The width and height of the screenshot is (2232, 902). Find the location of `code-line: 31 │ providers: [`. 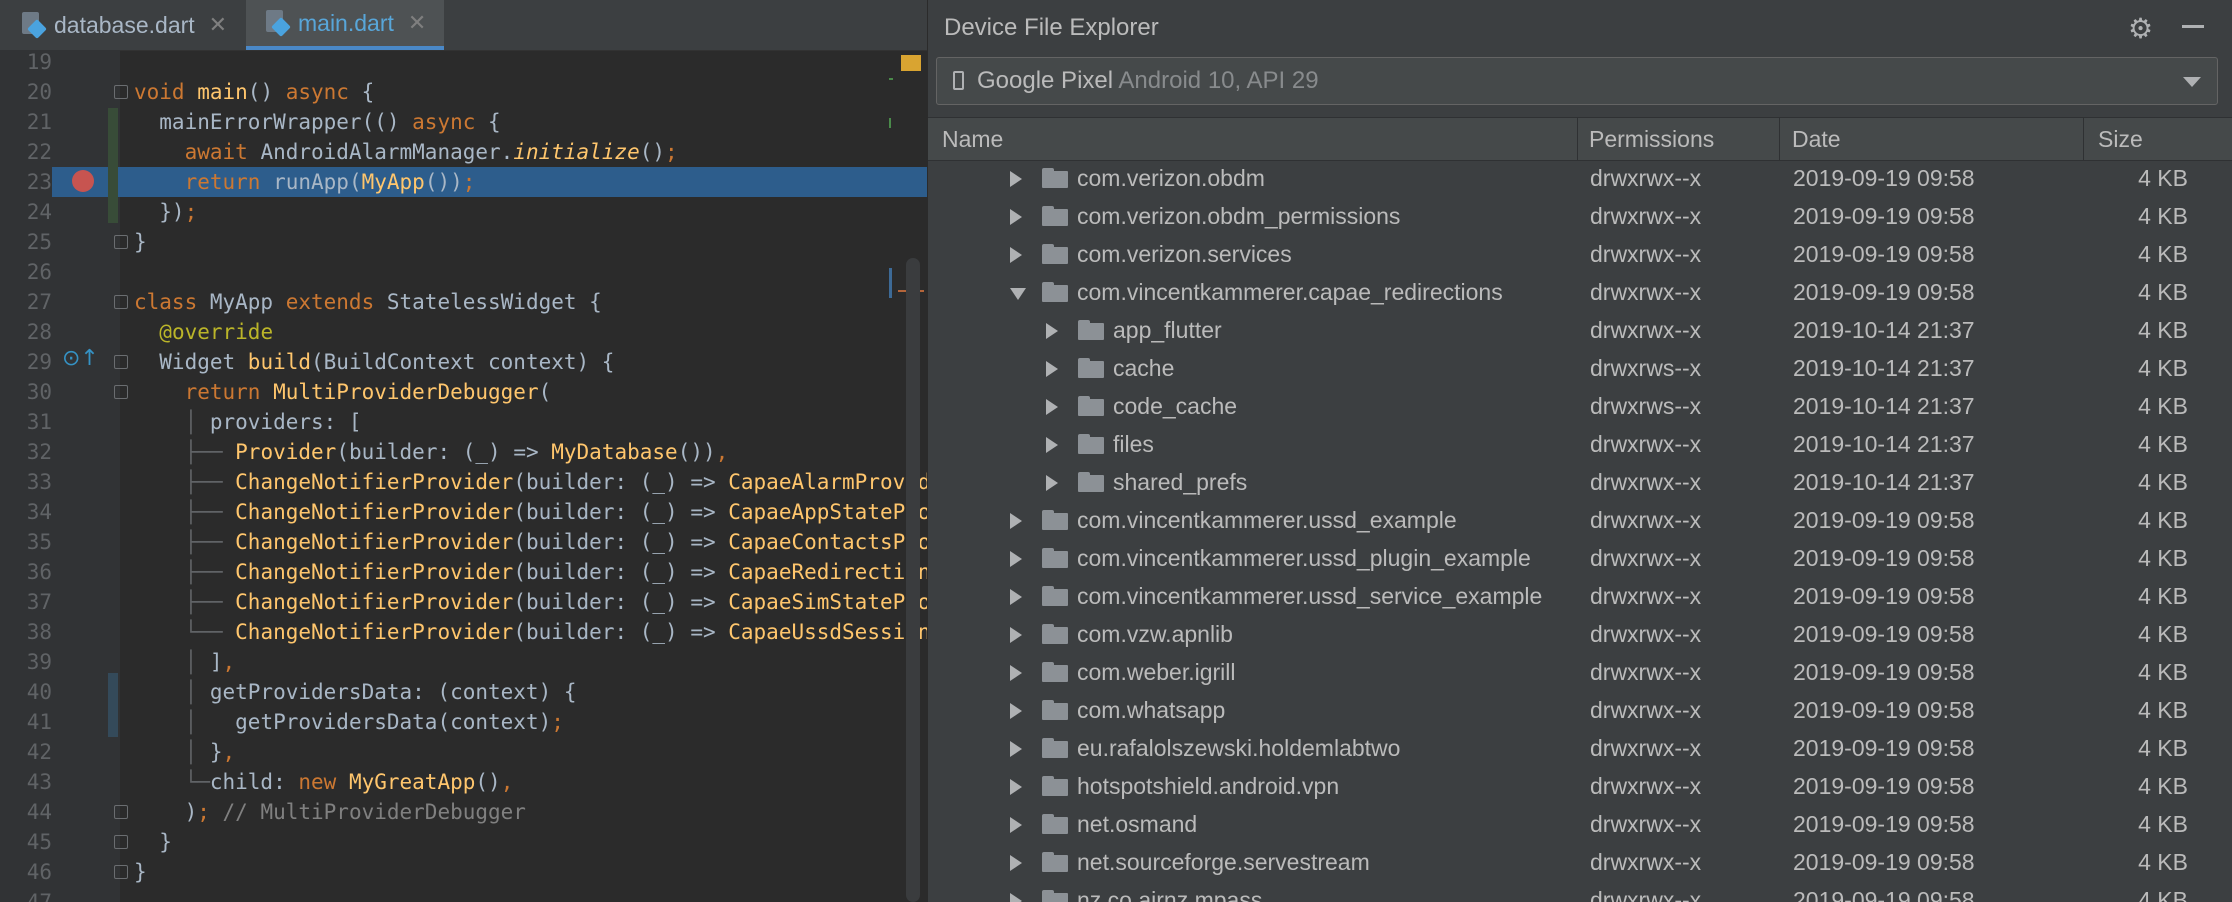

code-line: 31 │ providers: [ is located at coordinates (463, 422).